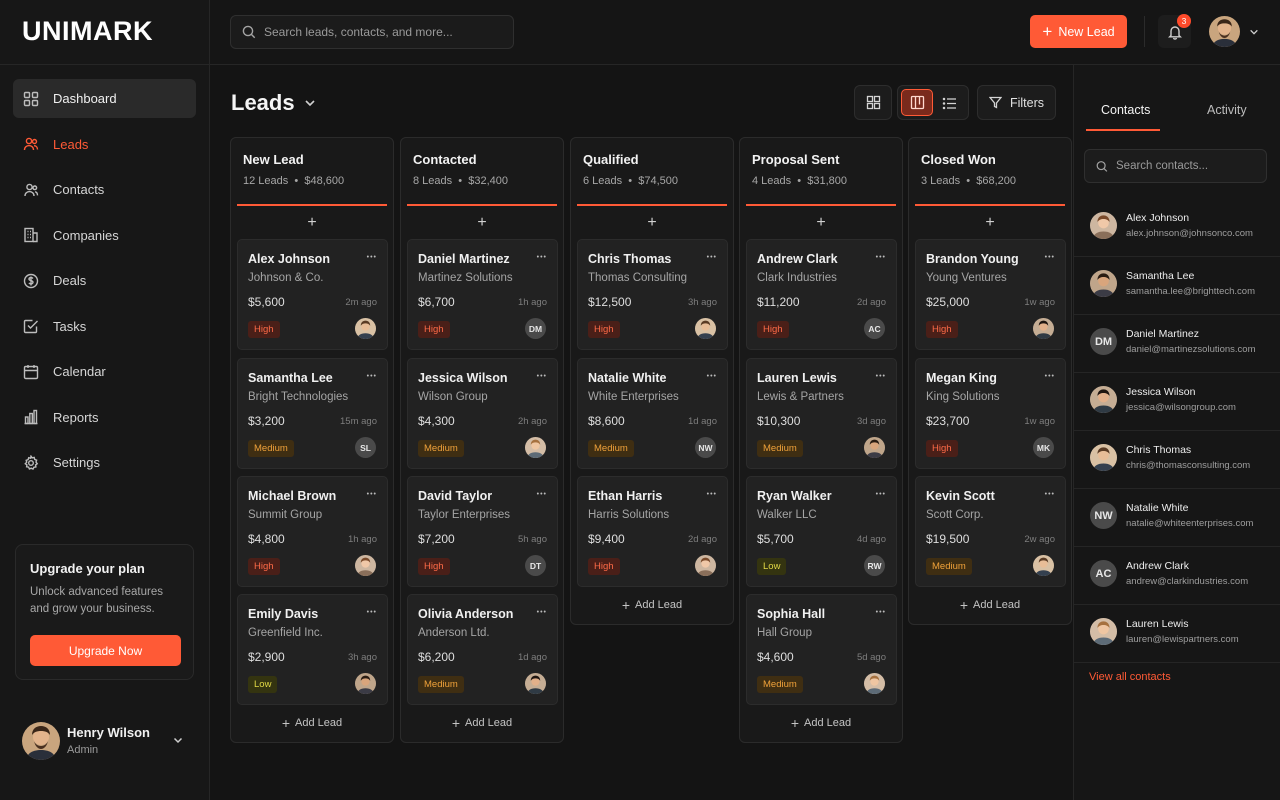  I want to click on sidebar-item-dashboard: Dashboard, so click(104, 98).